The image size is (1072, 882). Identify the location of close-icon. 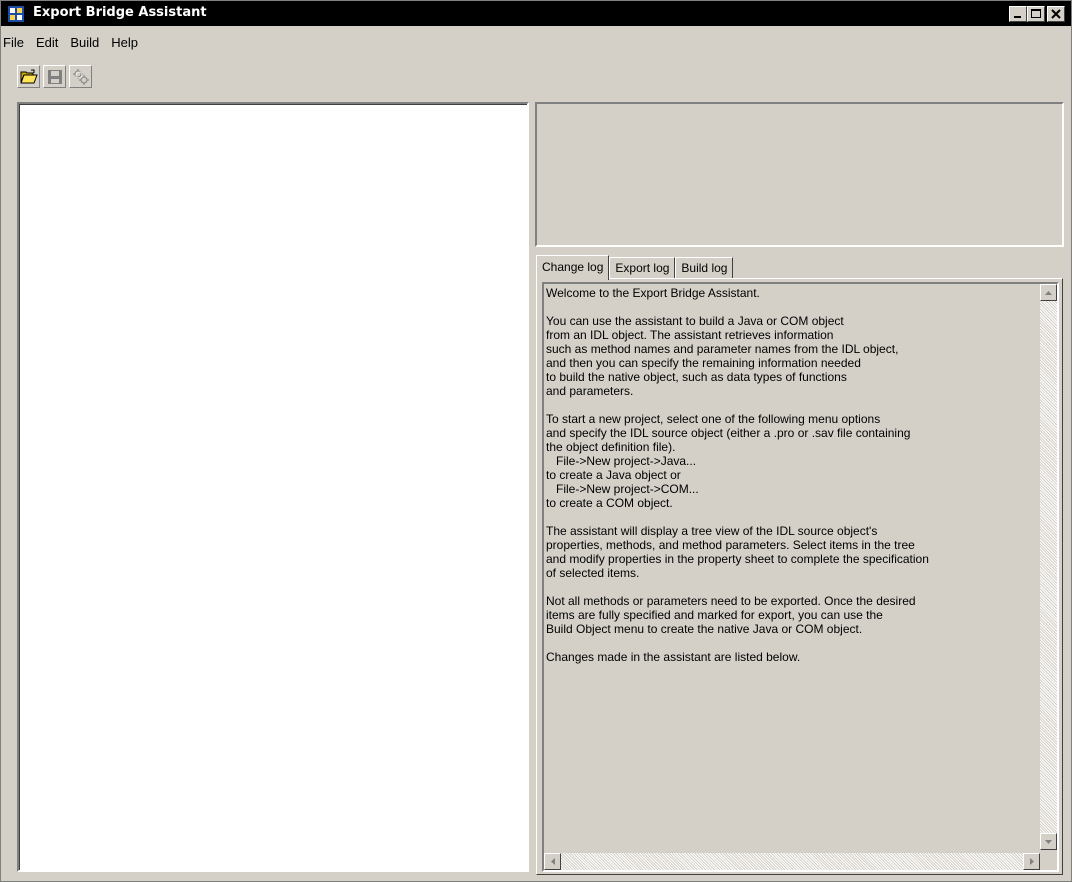
(1056, 14).